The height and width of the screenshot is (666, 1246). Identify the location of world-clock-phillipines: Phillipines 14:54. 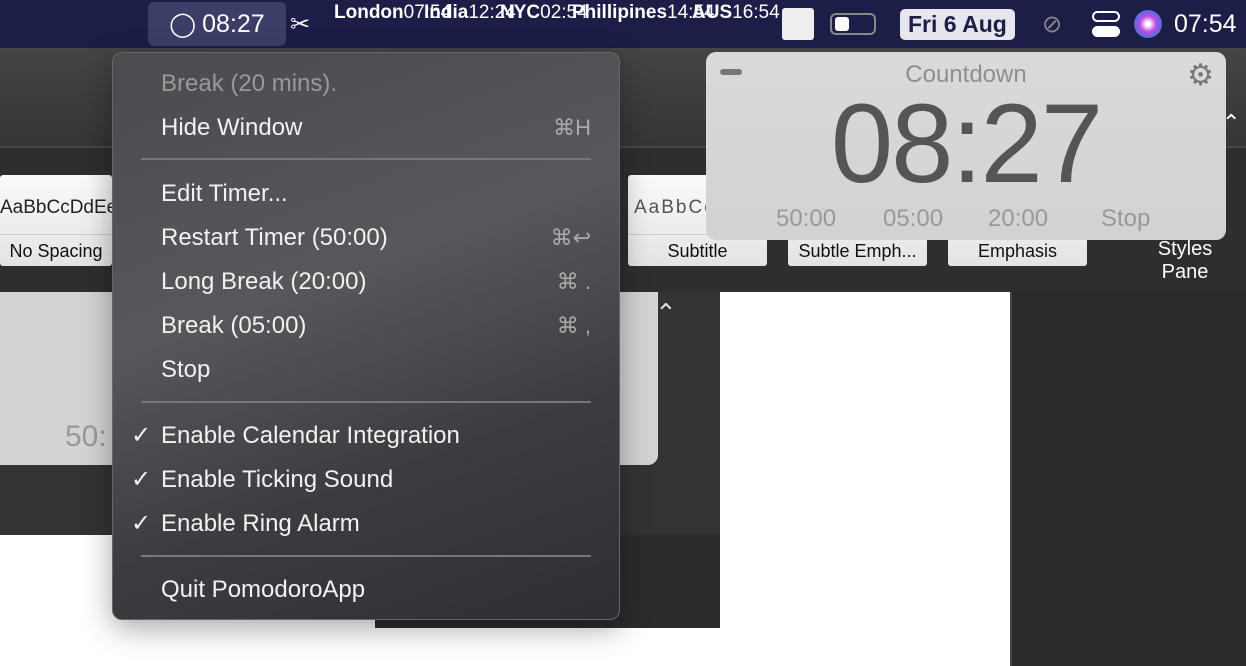
(643, 12).